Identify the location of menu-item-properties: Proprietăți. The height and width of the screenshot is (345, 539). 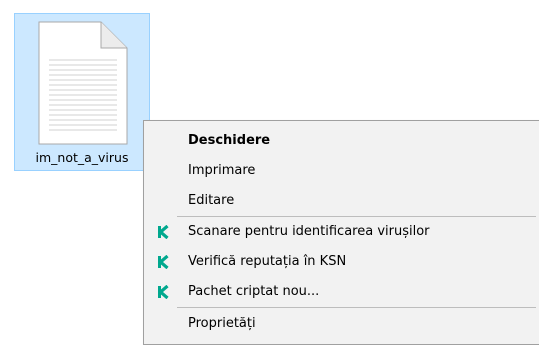
(341, 323).